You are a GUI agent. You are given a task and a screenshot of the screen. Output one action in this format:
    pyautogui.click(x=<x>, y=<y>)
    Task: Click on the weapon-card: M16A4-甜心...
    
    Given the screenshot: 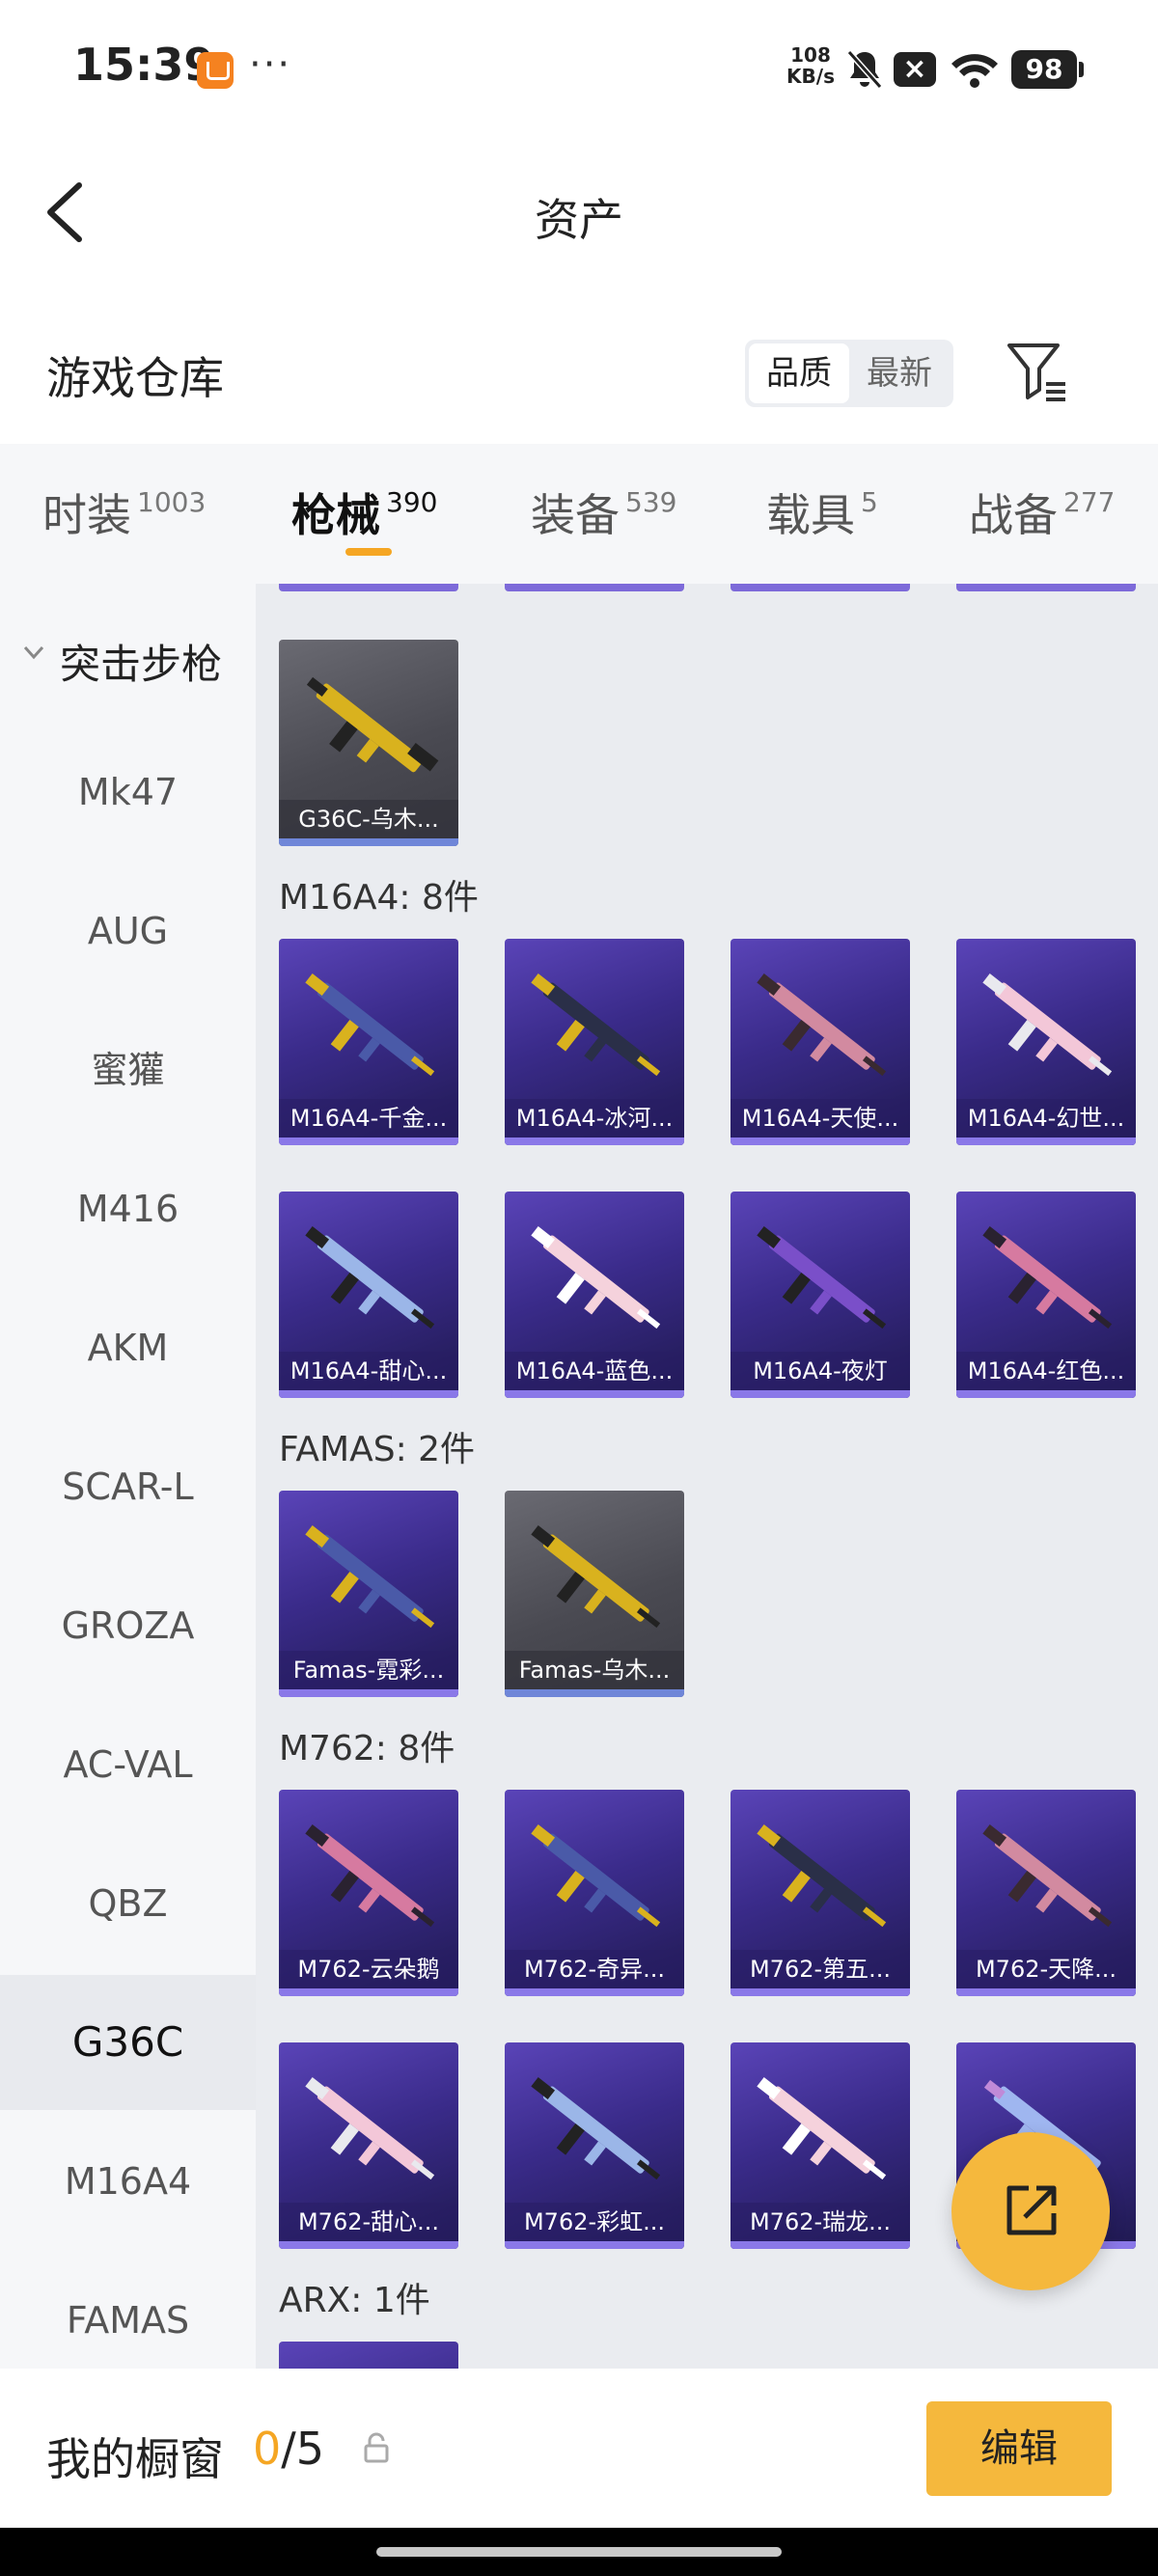 What is the action you would take?
    pyautogui.click(x=368, y=1295)
    